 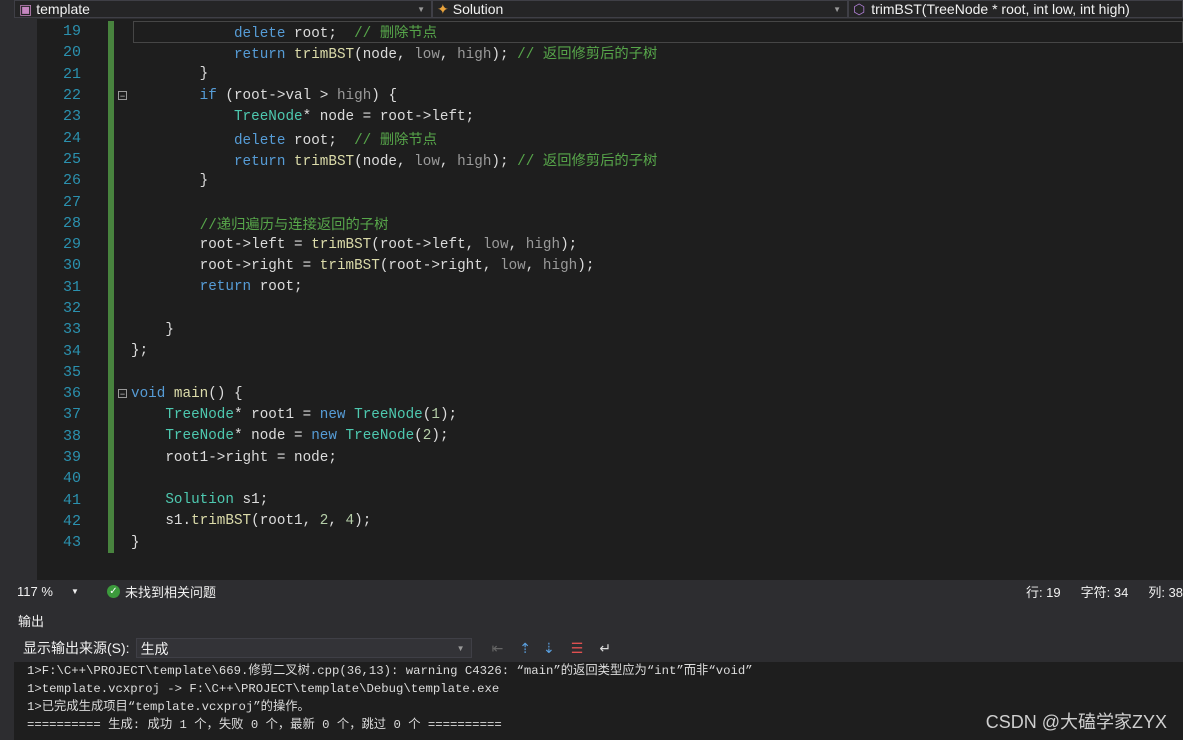 I want to click on code-text: root1->right = node;, so click(x=234, y=458).